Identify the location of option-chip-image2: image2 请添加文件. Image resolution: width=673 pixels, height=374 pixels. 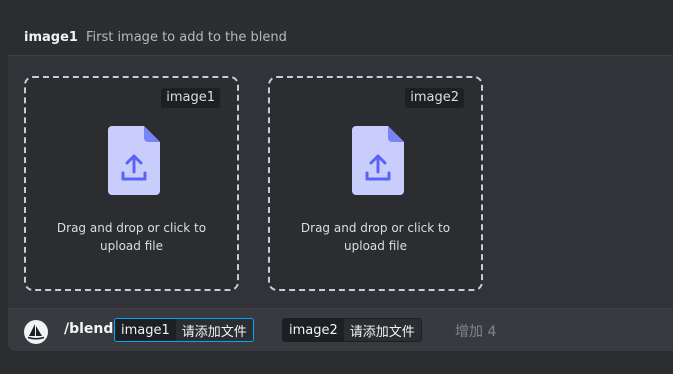
(352, 330).